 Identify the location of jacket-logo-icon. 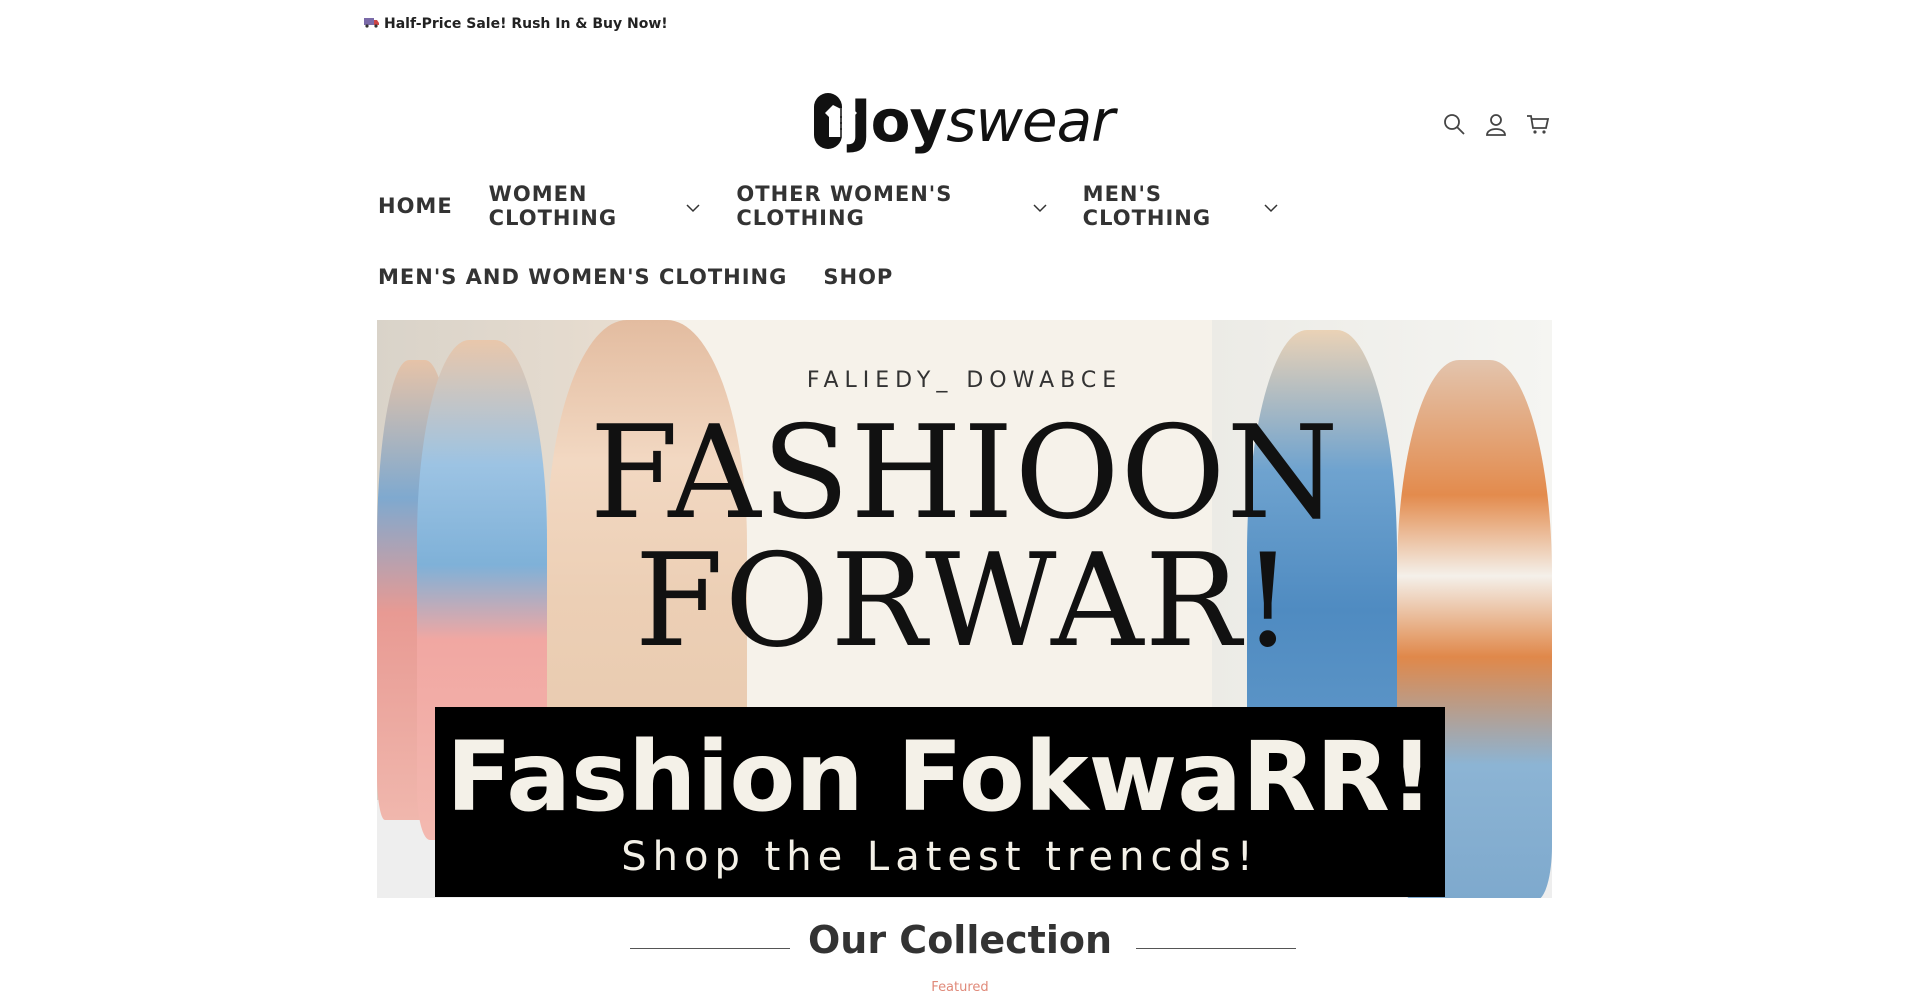
(835, 121).